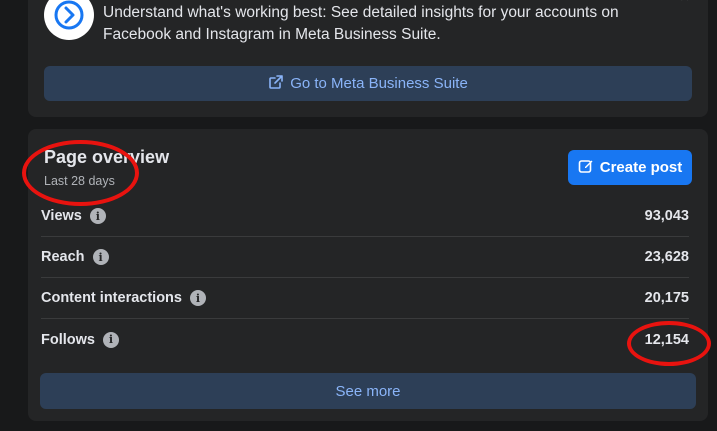 The image size is (717, 431). Describe the element at coordinates (666, 216) in the screenshot. I see `metric-value: 93,043` at that location.